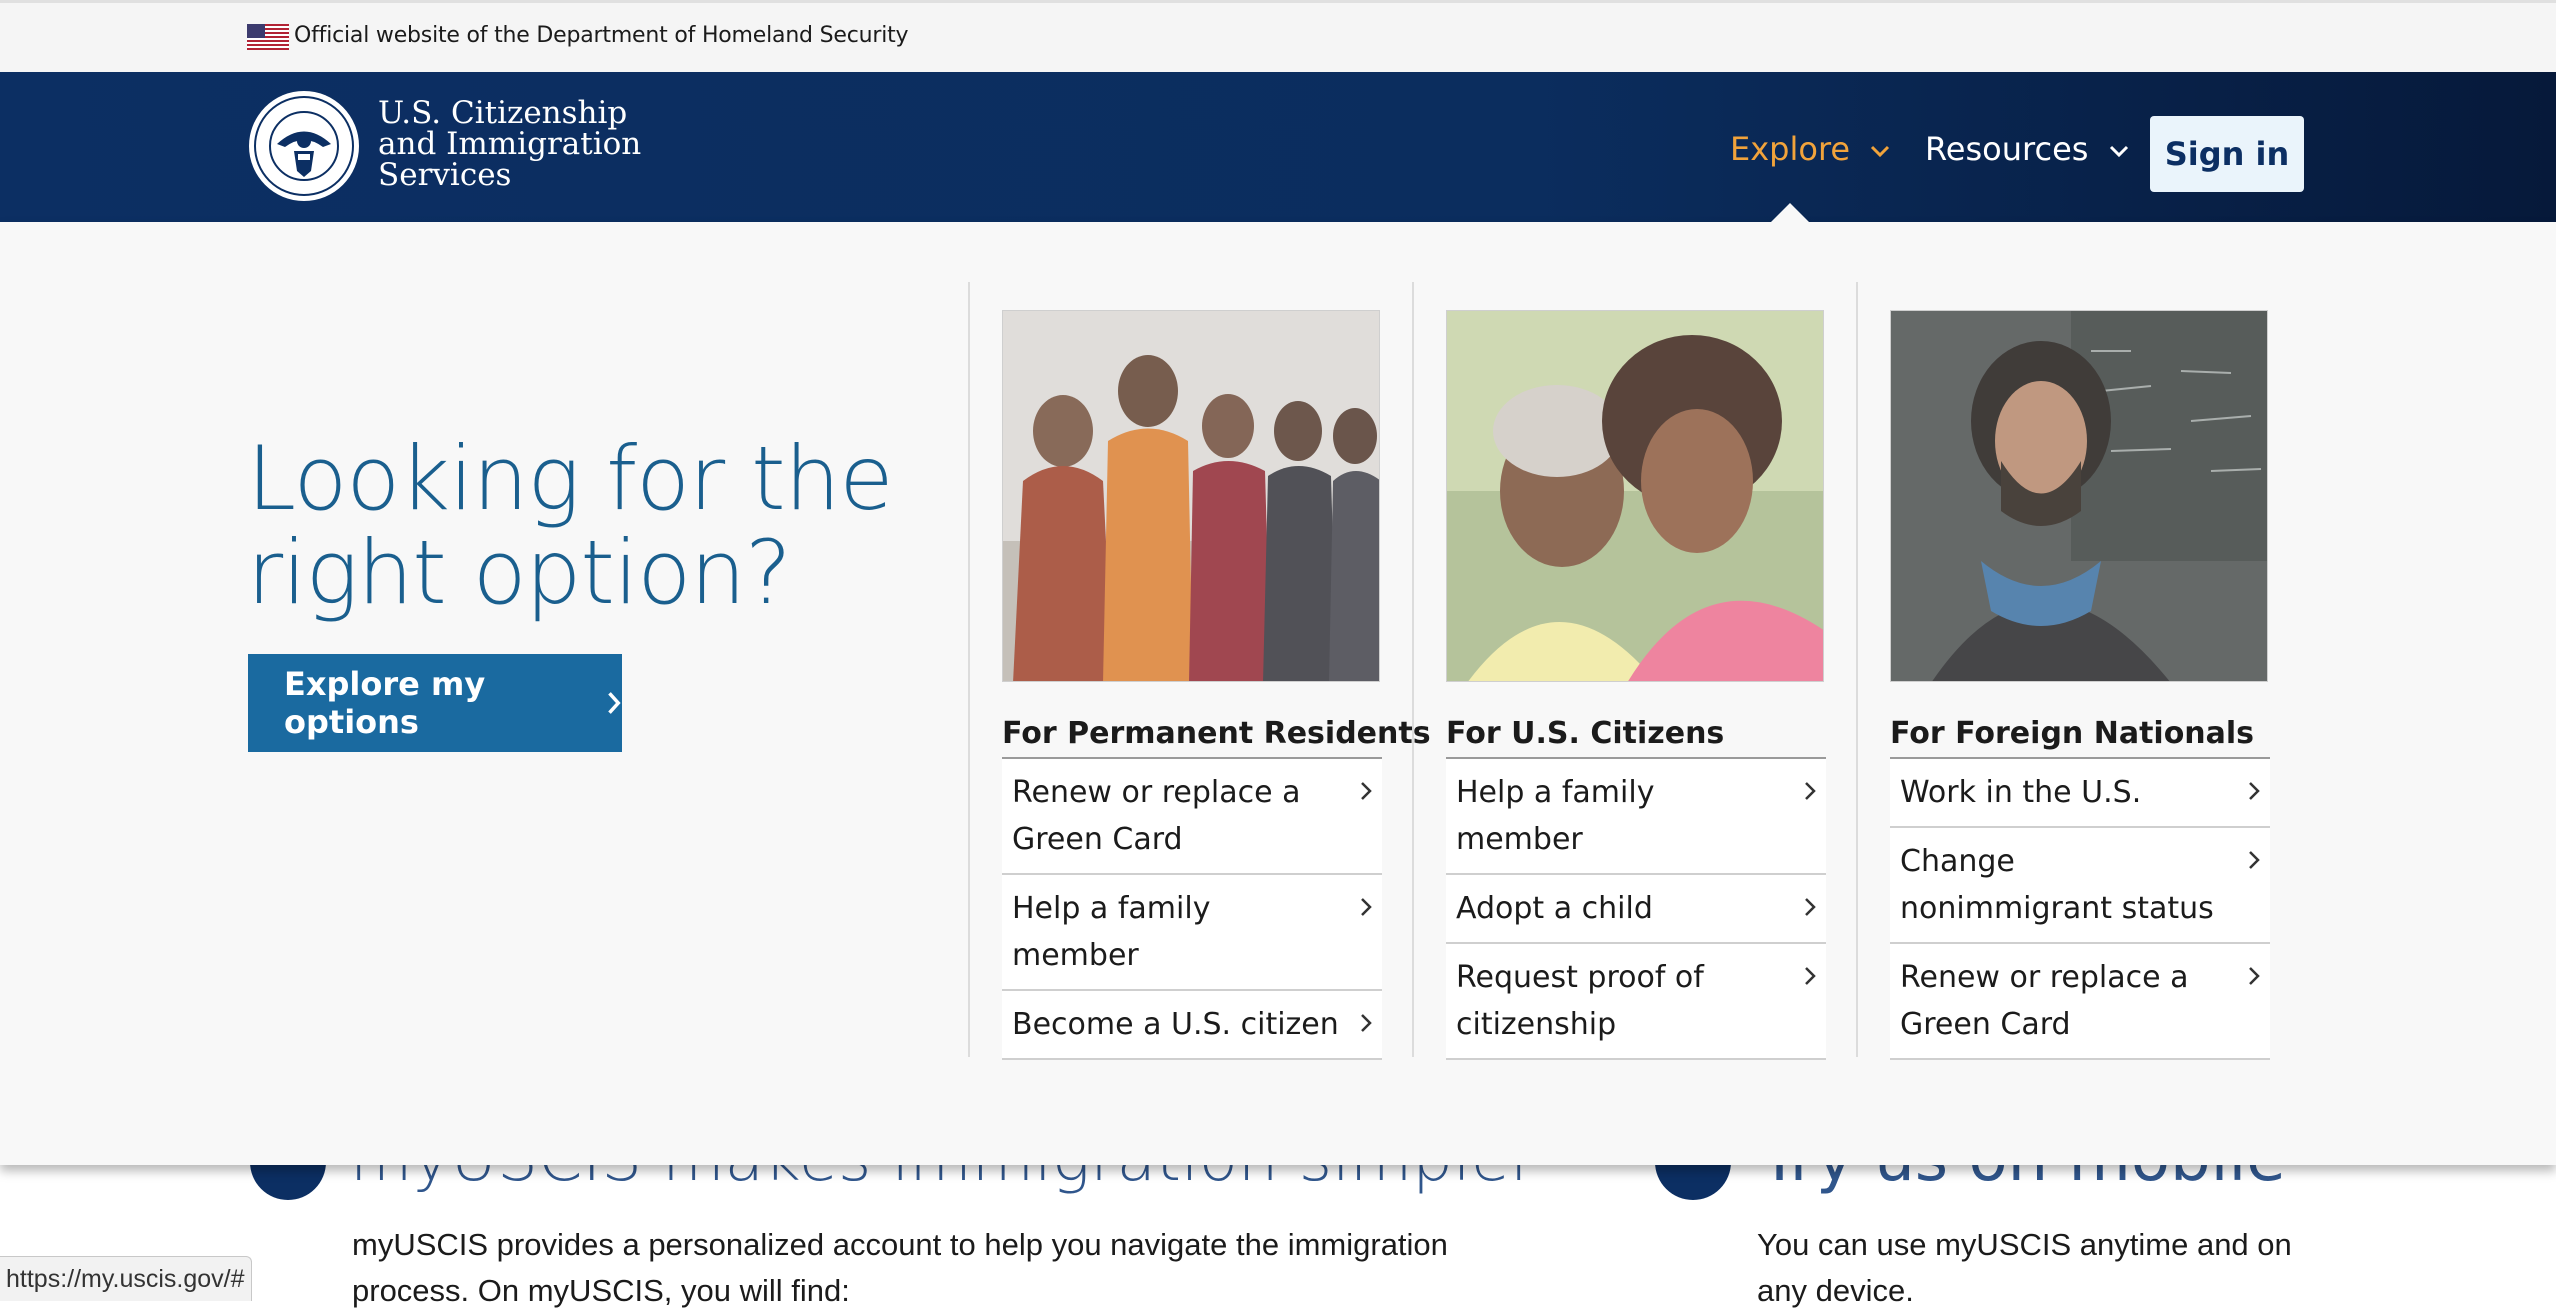 This screenshot has height=1314, width=2556. I want to click on group-of-women-photo, so click(1191, 496).